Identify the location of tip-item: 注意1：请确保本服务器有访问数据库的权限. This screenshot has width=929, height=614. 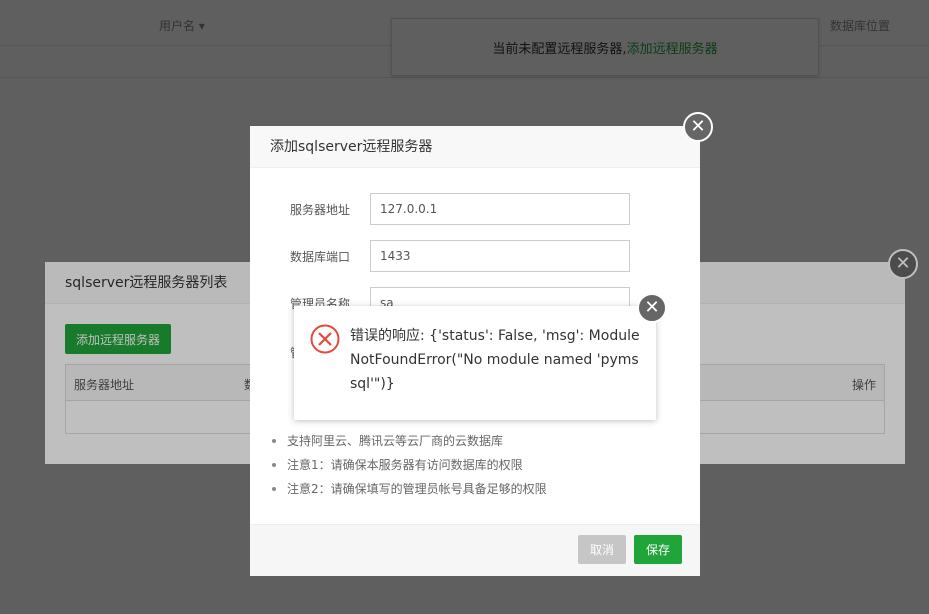
(408, 467).